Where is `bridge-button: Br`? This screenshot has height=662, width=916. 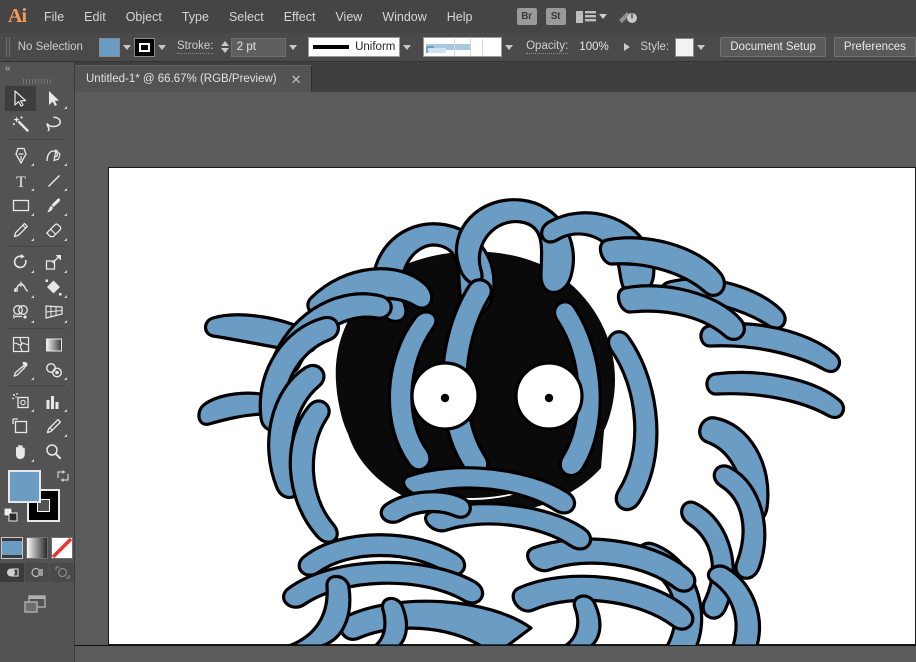 bridge-button: Br is located at coordinates (526, 16).